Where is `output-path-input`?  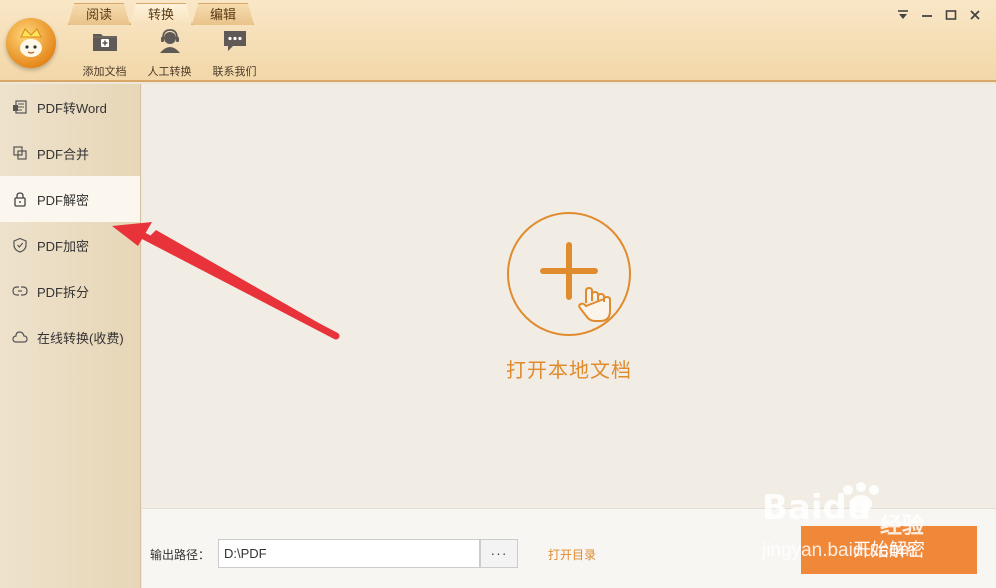
output-path-input is located at coordinates (349, 553).